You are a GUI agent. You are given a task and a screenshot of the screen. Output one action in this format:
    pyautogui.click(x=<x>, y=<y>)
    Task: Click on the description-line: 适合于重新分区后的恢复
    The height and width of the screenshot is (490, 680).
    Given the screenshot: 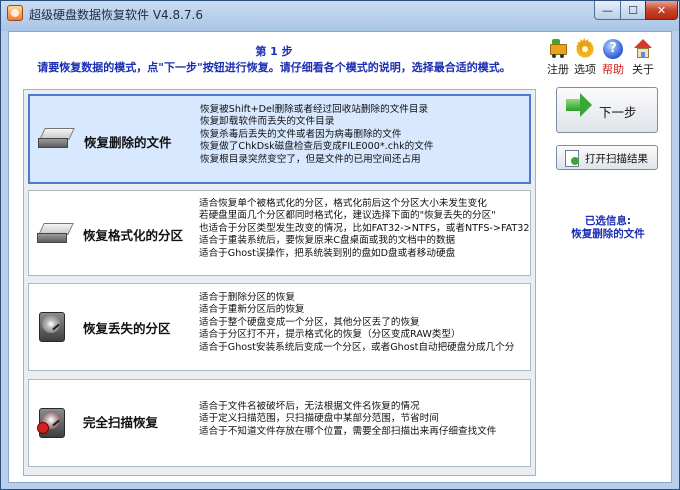 What is the action you would take?
    pyautogui.click(x=252, y=310)
    